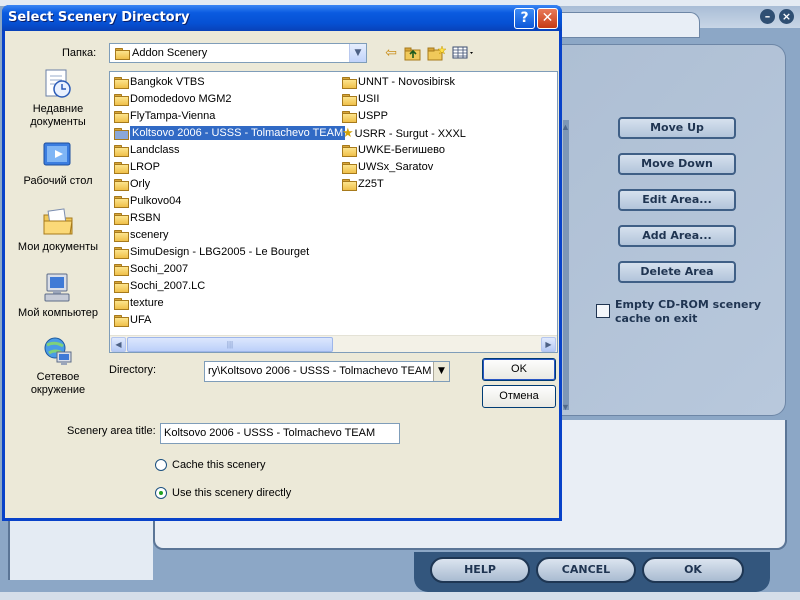 Image resolution: width=800 pixels, height=600 pixels. I want to click on use-directly-label: Use this scenery directly, so click(232, 493).